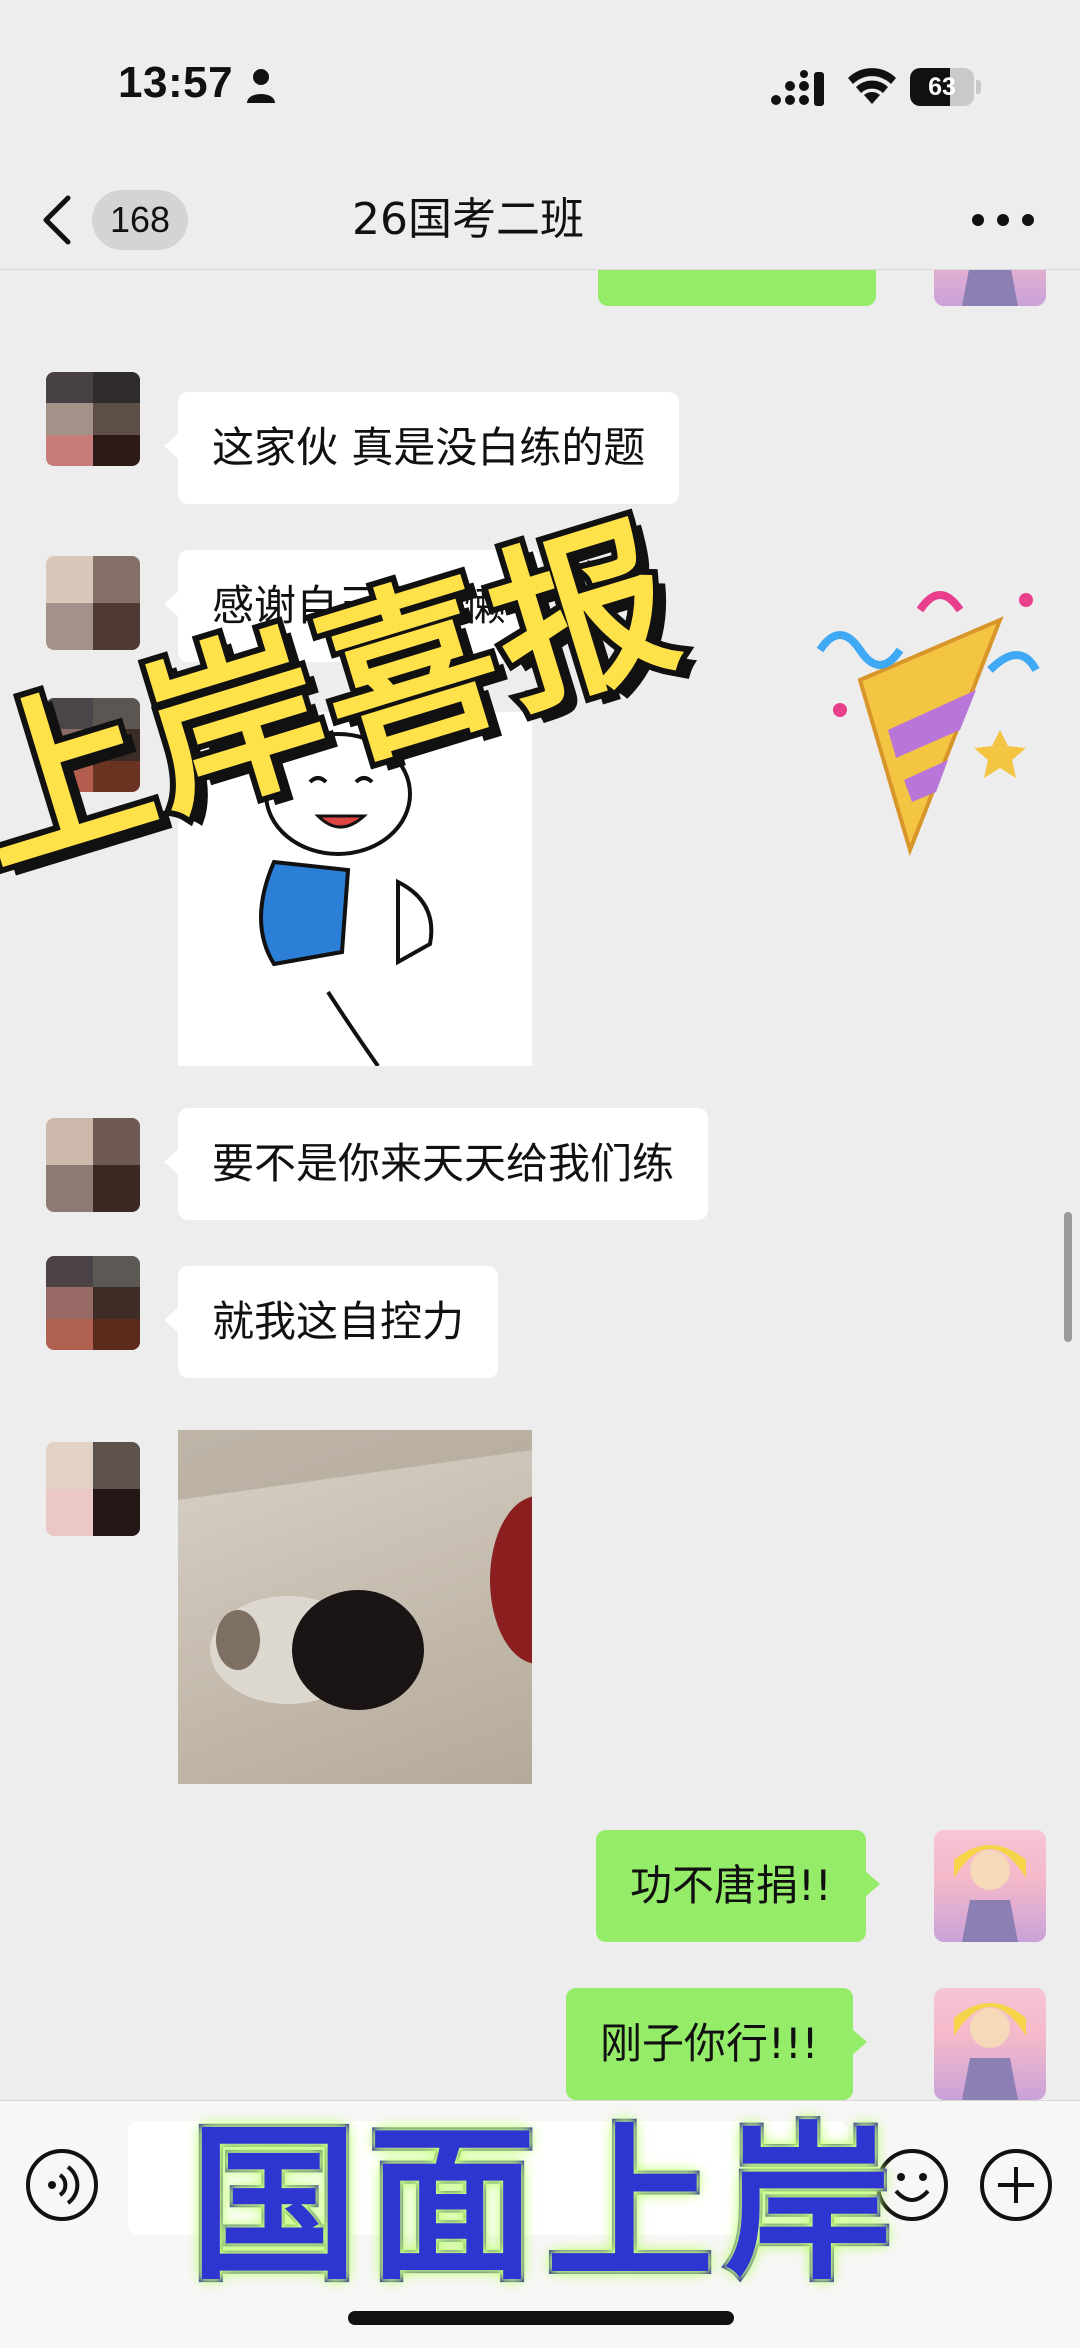  Describe the element at coordinates (797, 88) in the screenshot. I see `signal-icon` at that location.